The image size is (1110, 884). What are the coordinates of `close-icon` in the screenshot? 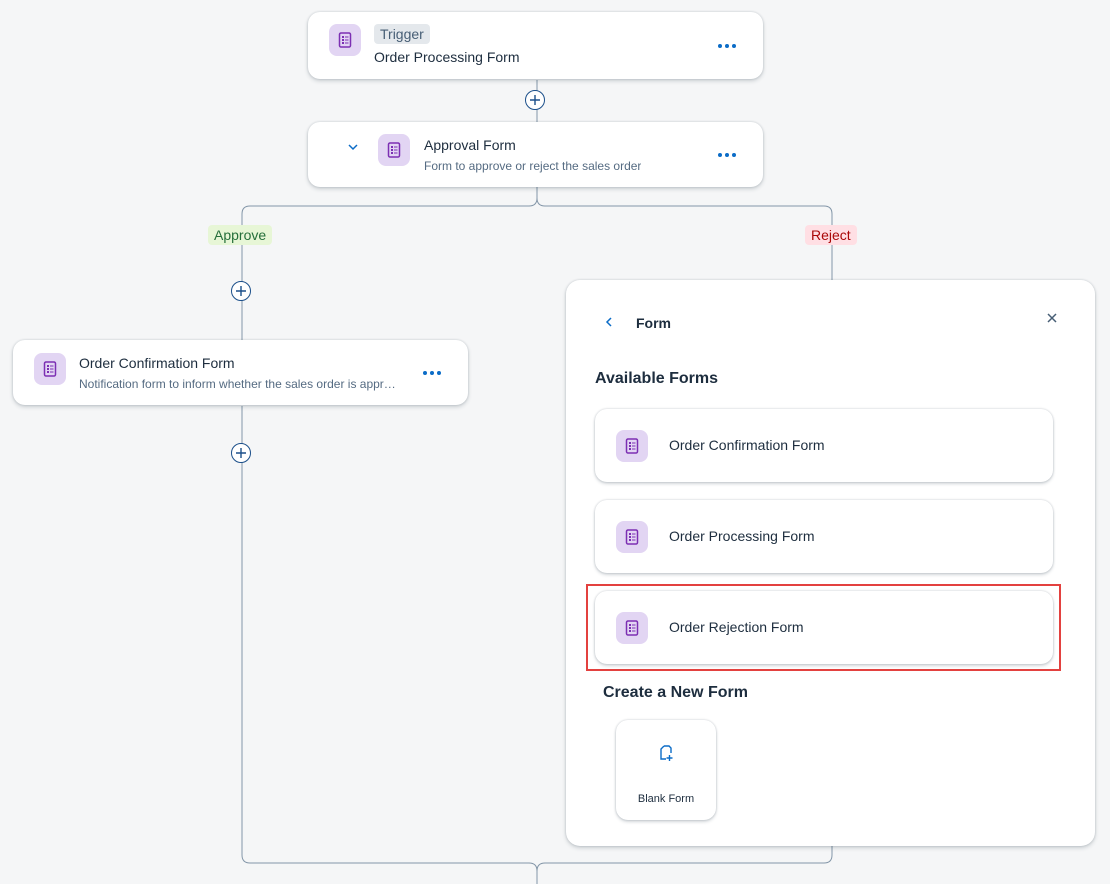 It's located at (1053, 319).